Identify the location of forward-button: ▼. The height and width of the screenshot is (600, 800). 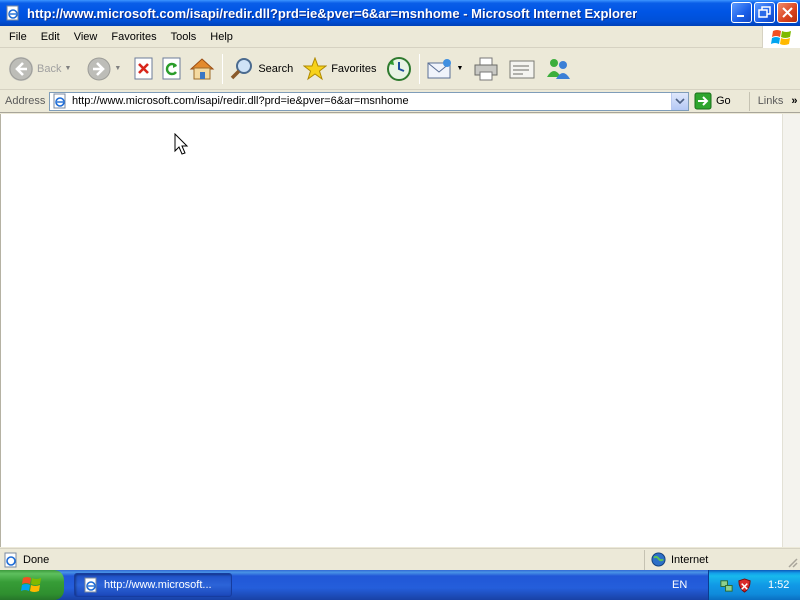
(104, 69).